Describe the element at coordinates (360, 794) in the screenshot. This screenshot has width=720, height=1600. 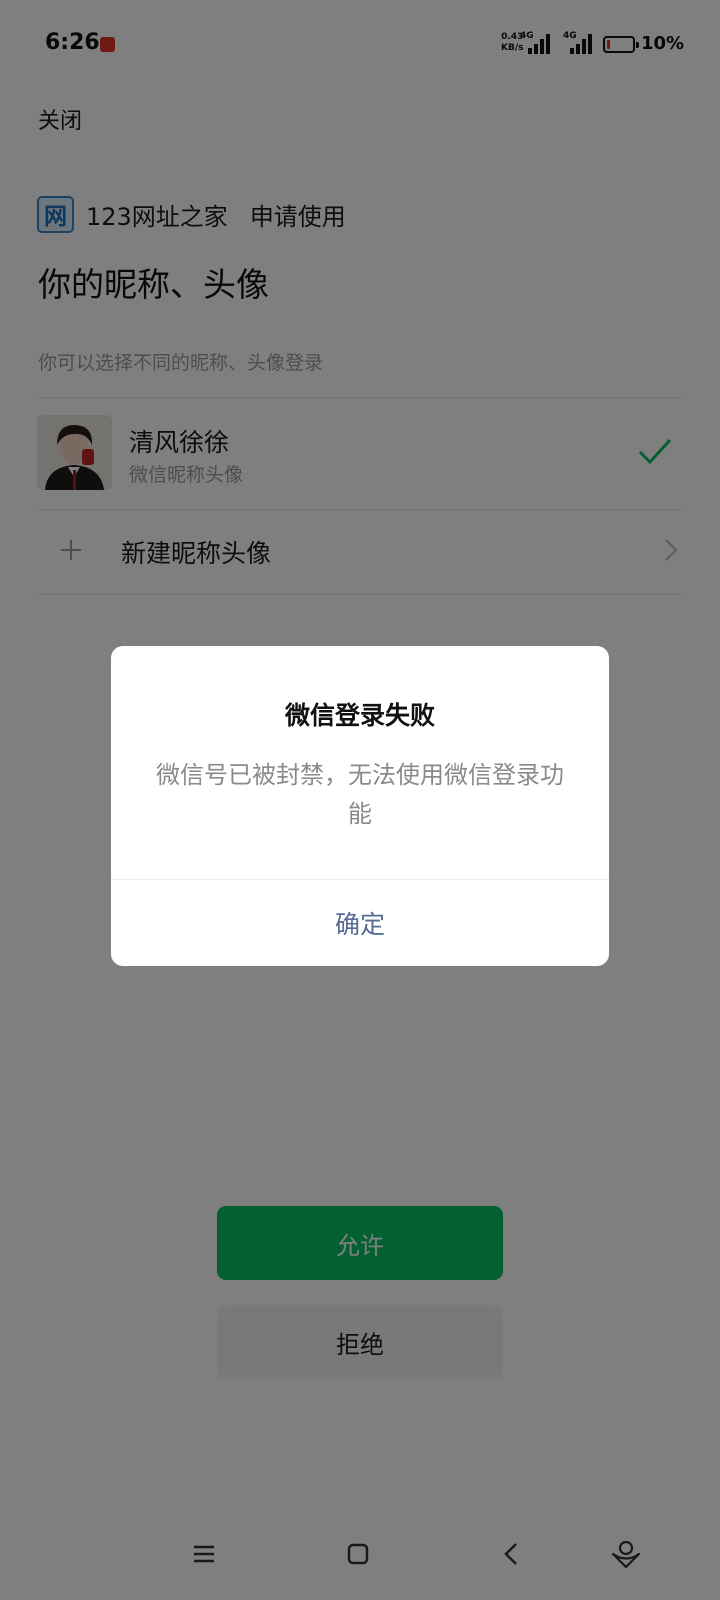
I see `dialog-message: 微信号已被封禁，无法使用微信登录功能` at that location.